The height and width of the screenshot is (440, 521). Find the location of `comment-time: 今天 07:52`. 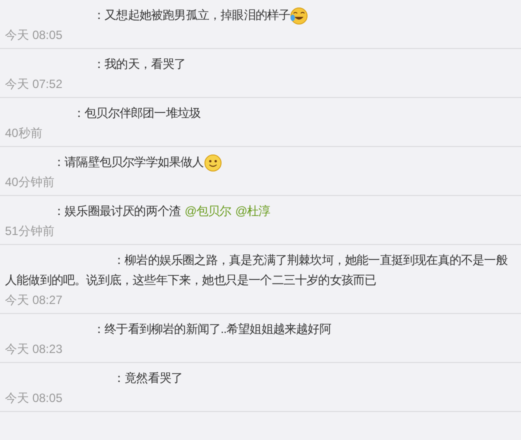

comment-time: 今天 07:52 is located at coordinates (33, 84).